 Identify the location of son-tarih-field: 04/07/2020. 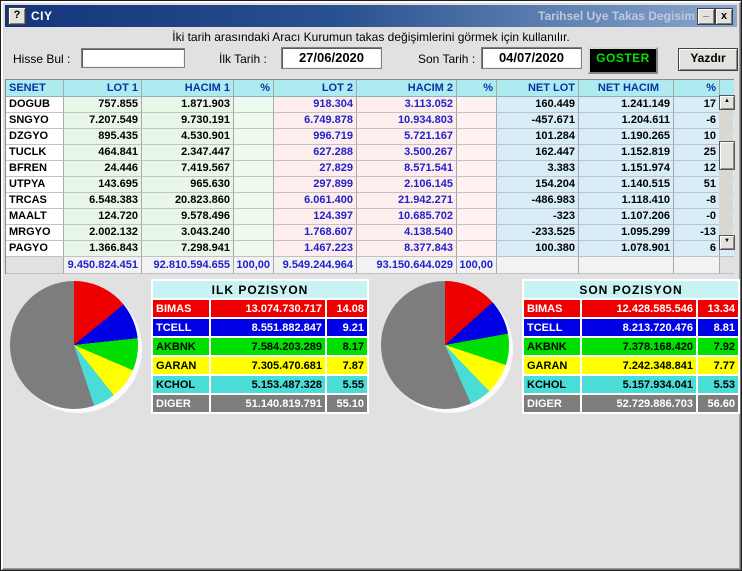
(531, 58).